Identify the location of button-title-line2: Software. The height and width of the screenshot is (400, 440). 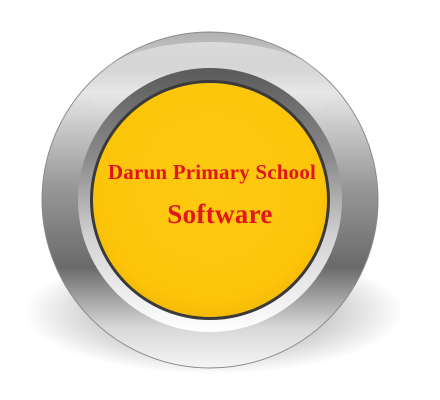
(220, 214).